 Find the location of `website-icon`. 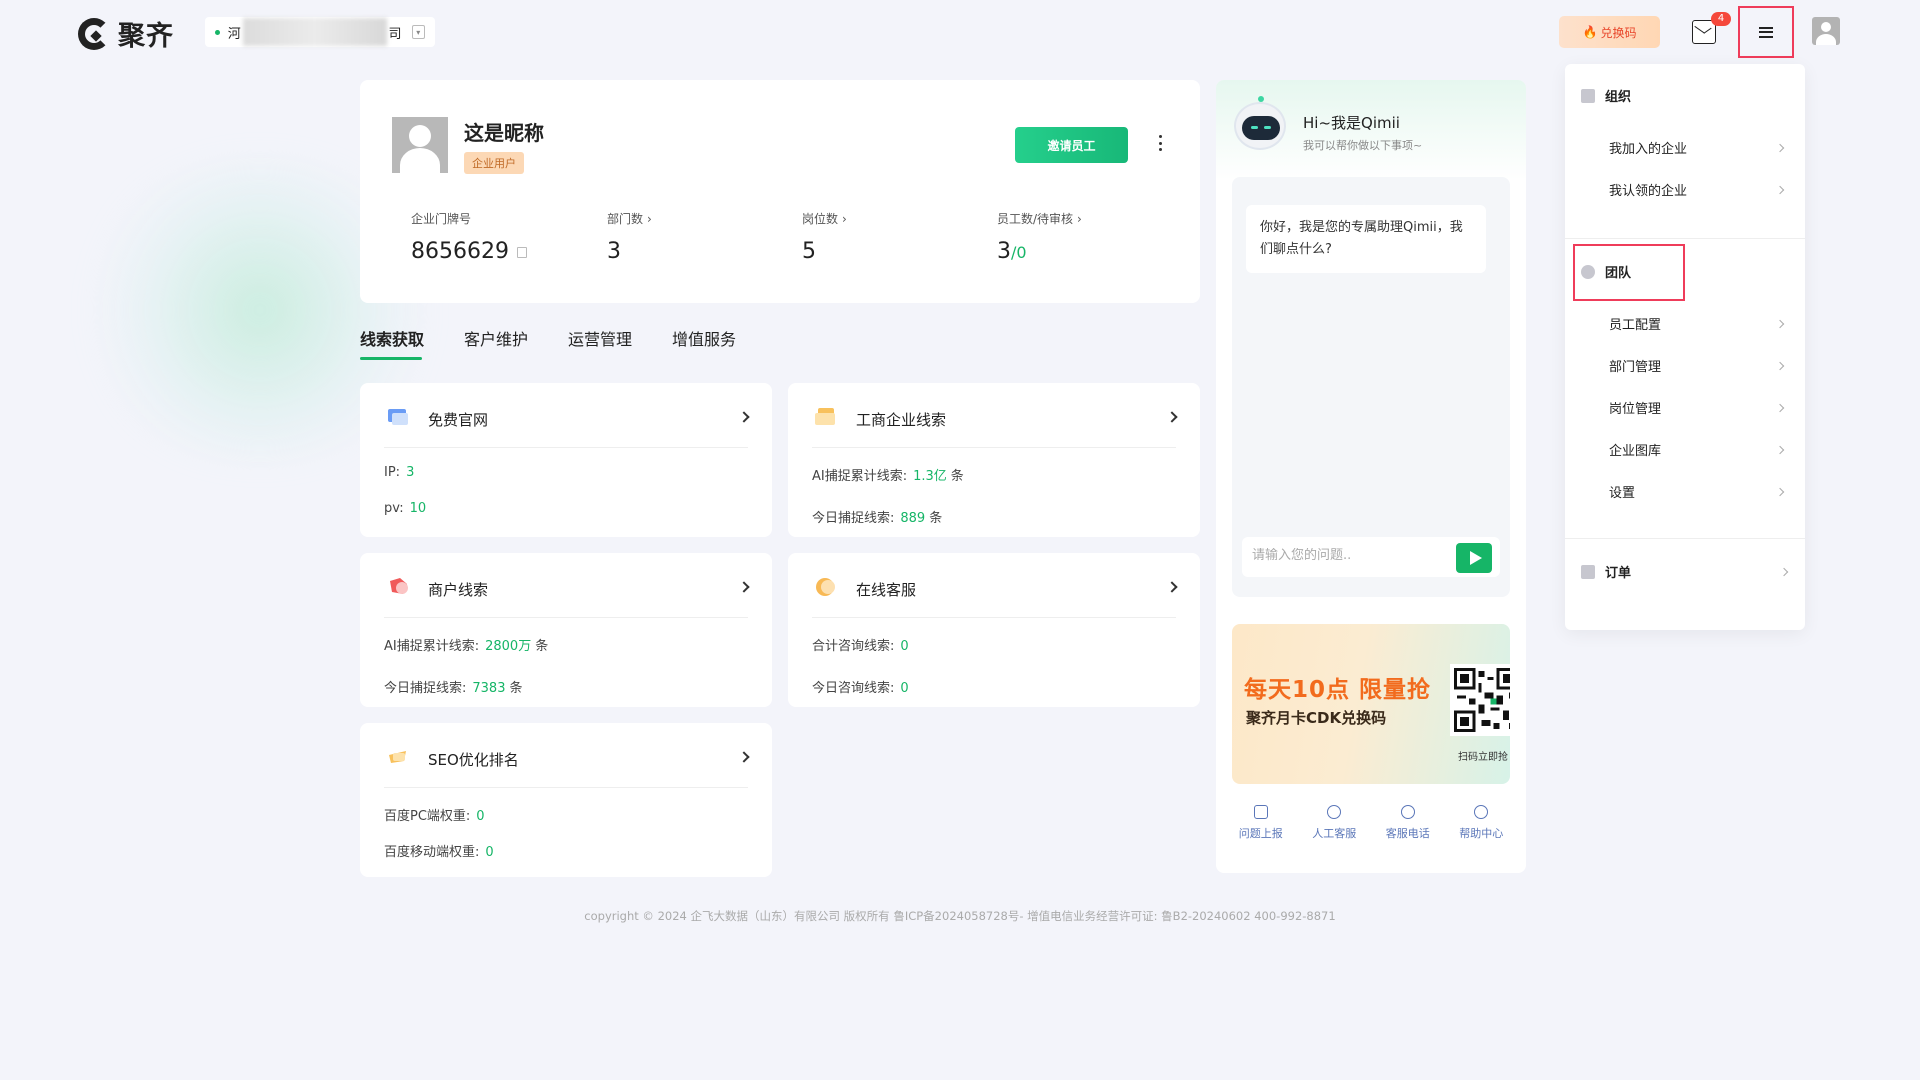

website-icon is located at coordinates (398, 417).